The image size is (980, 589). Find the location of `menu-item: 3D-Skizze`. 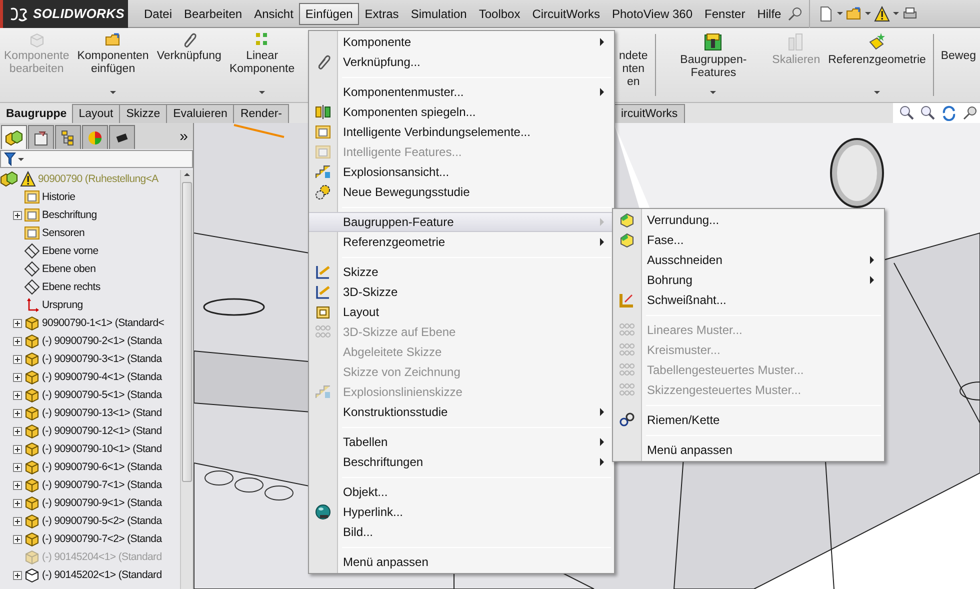

menu-item: 3D-Skizze is located at coordinates (461, 292).